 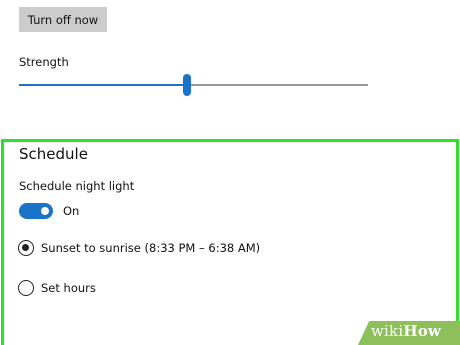 I want to click on set-hours-label: Set hours, so click(x=68, y=288).